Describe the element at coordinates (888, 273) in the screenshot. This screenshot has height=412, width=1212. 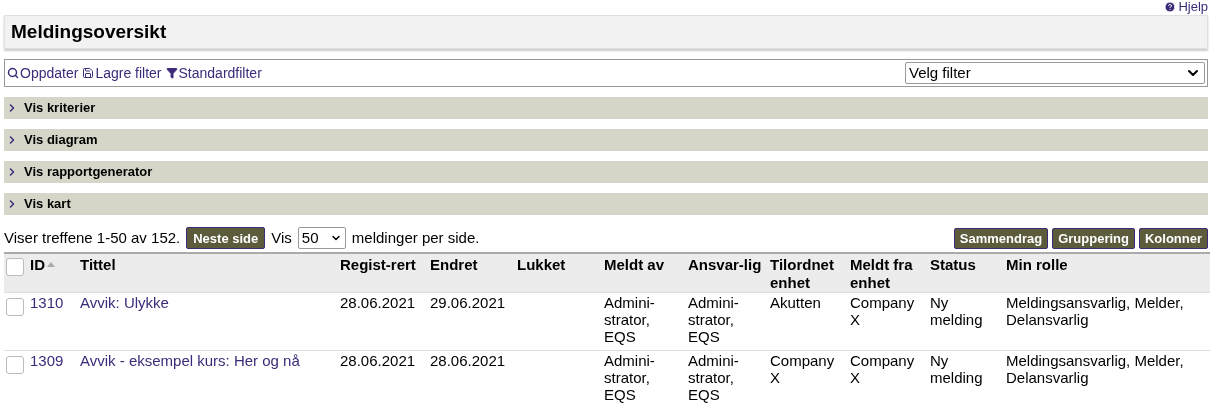
I see `column-header: Meldt fra enhet` at that location.